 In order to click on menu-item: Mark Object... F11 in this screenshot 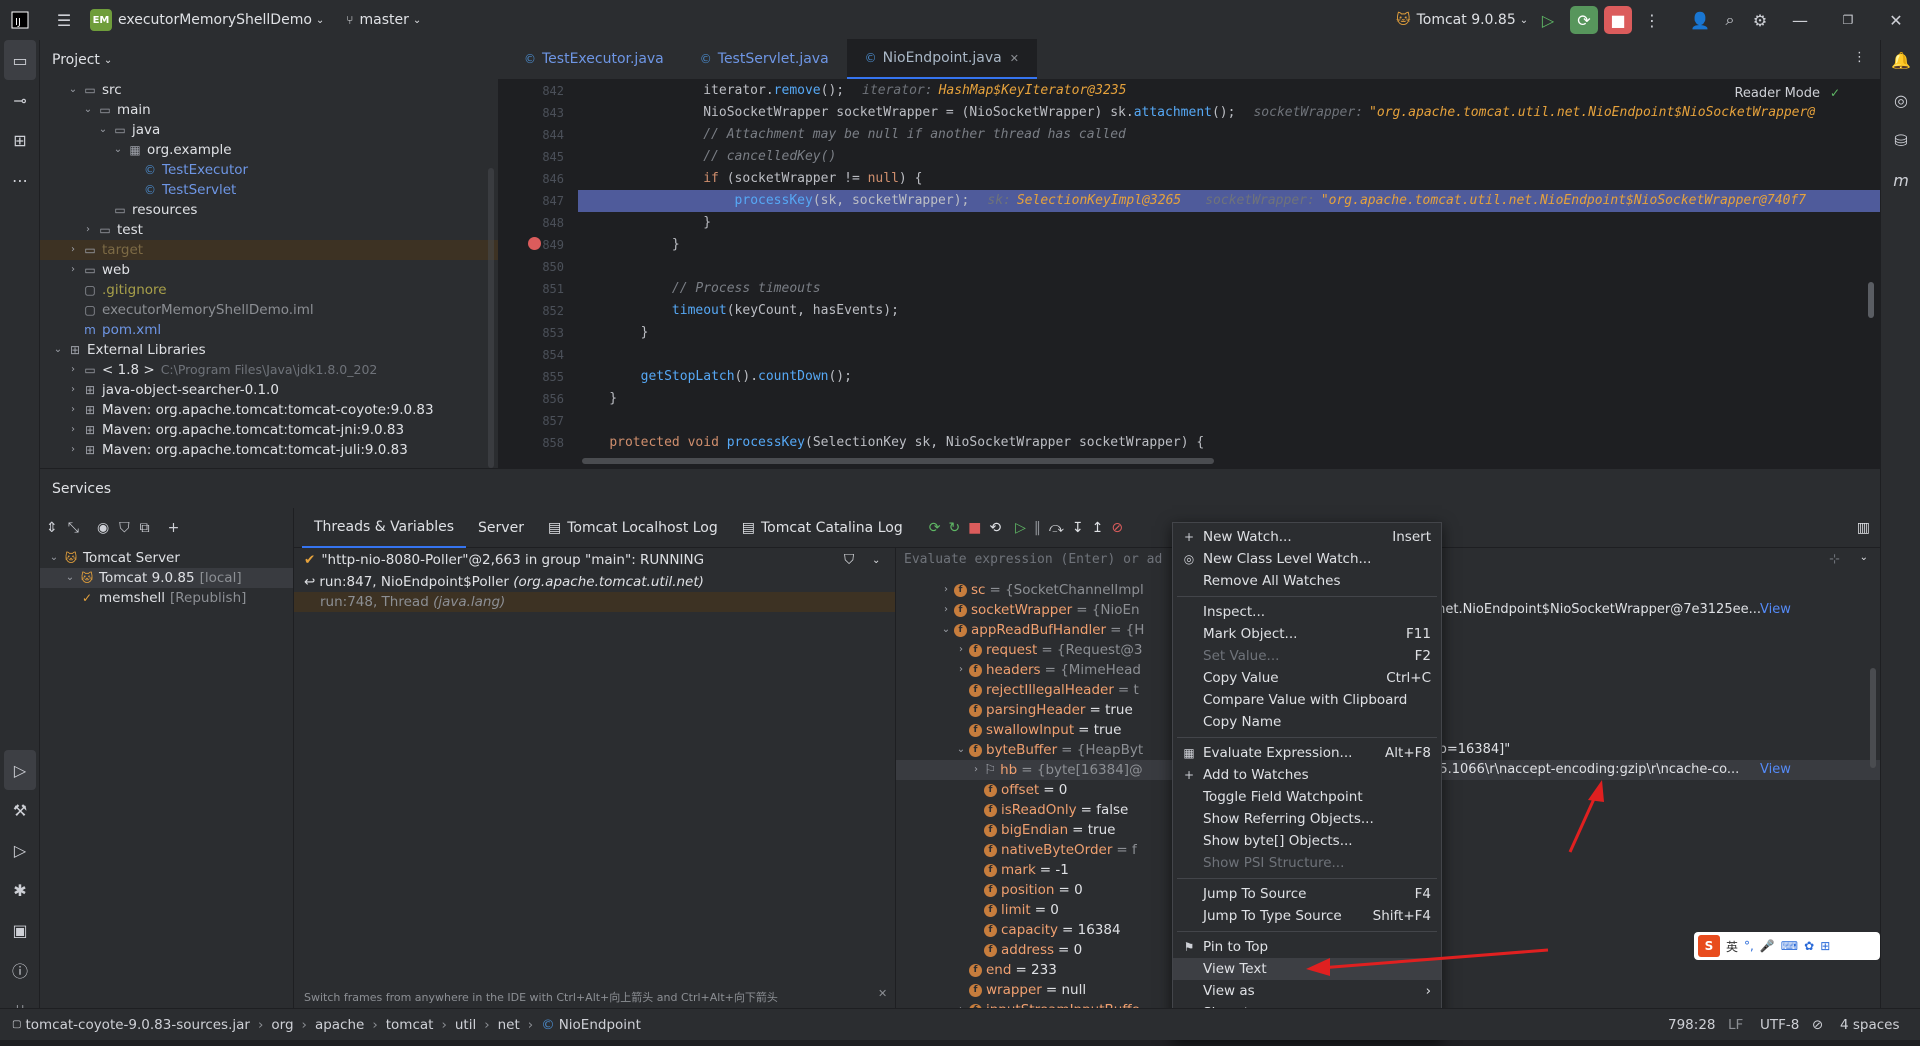, I will do `click(1307, 634)`.